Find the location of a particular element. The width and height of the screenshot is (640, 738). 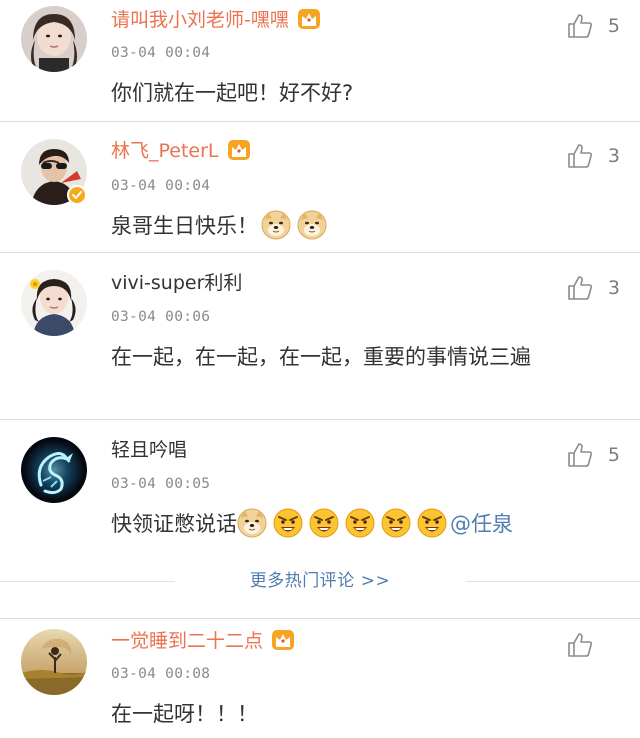

comment-text: 快领证憋说话 is located at coordinates (174, 524).